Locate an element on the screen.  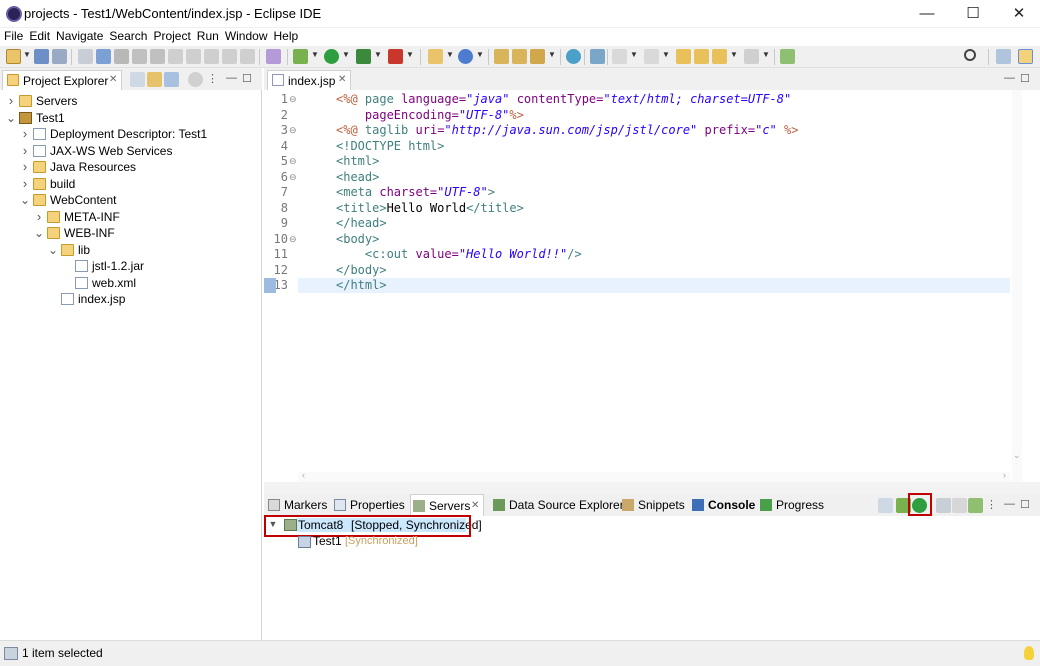
tab-progress: Progress is located at coordinates (791, 505).